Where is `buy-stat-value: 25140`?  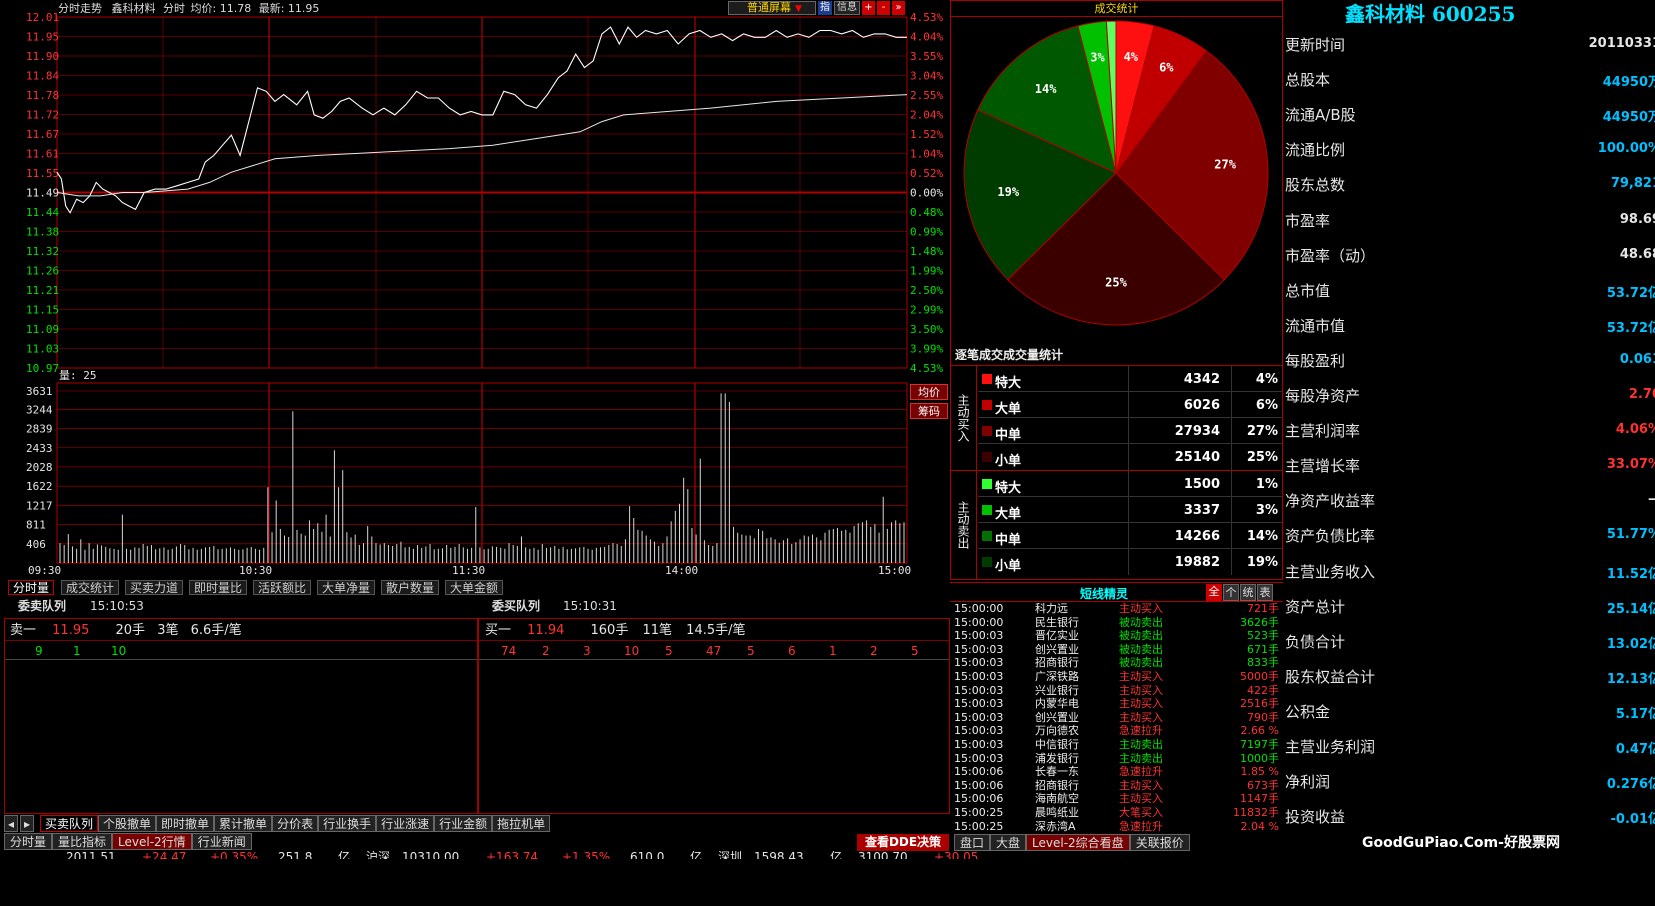 buy-stat-value: 25140 is located at coordinates (1197, 457).